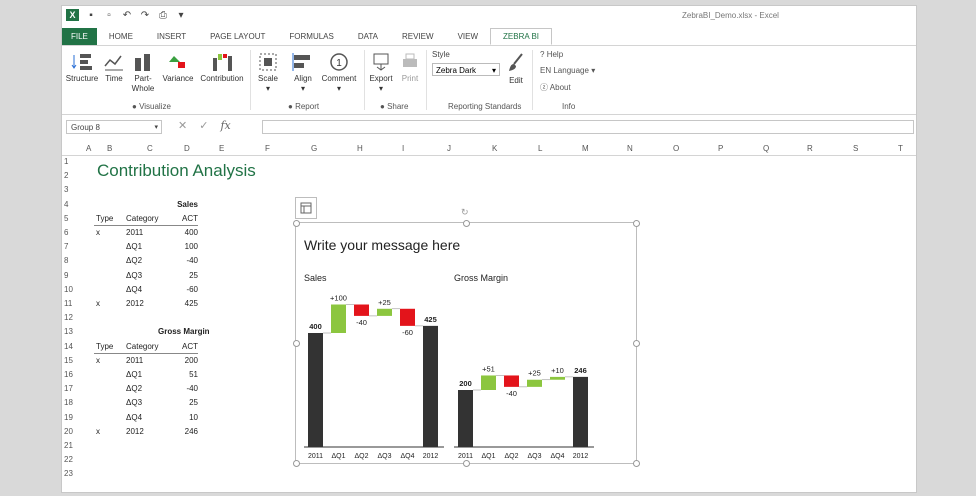  What do you see at coordinates (203, 125) in the screenshot?
I see `enter-icon: ✓` at bounding box center [203, 125].